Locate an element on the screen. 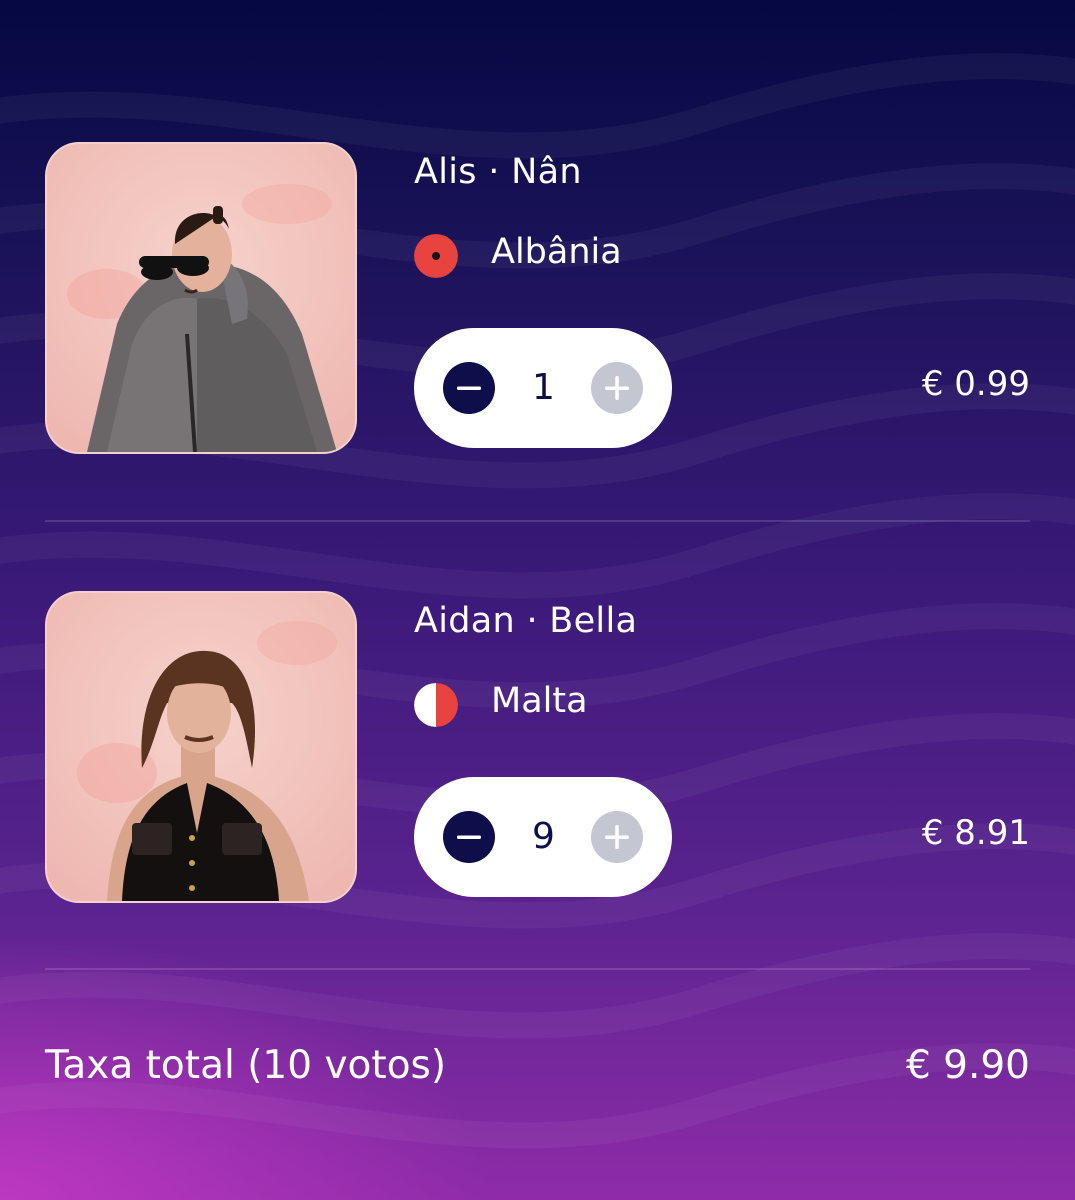  artist-song-label: Aidan · Bella is located at coordinates (526, 621).